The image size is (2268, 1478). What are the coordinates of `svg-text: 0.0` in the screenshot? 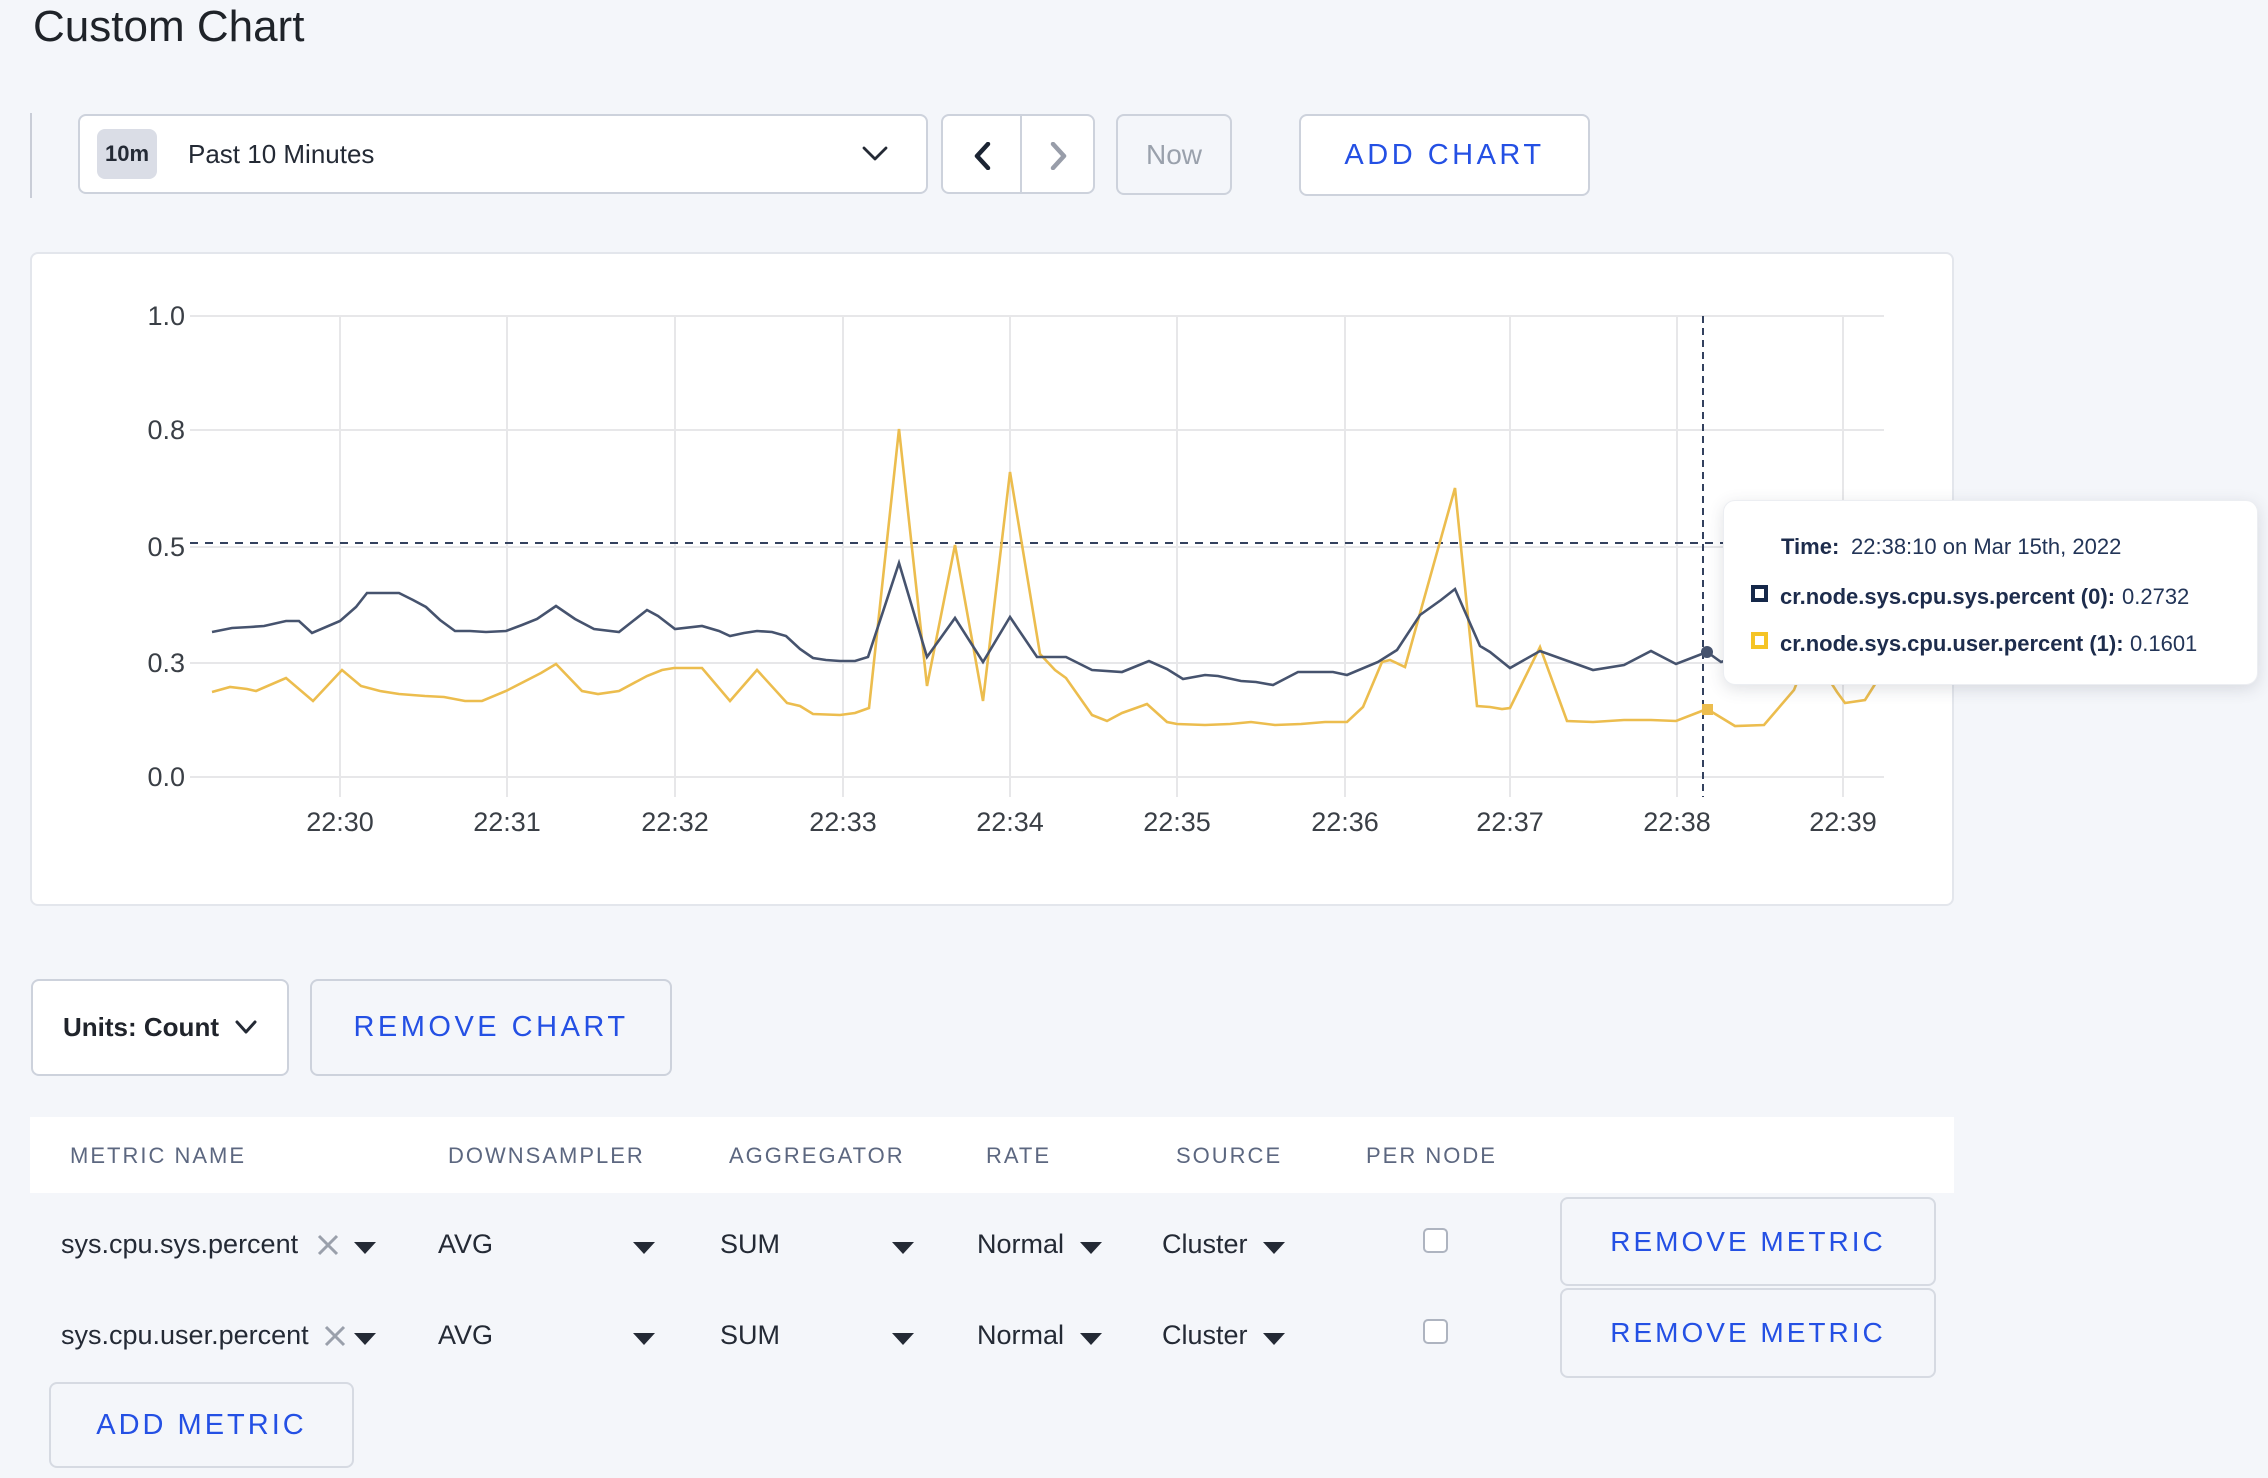 It's located at (166, 777).